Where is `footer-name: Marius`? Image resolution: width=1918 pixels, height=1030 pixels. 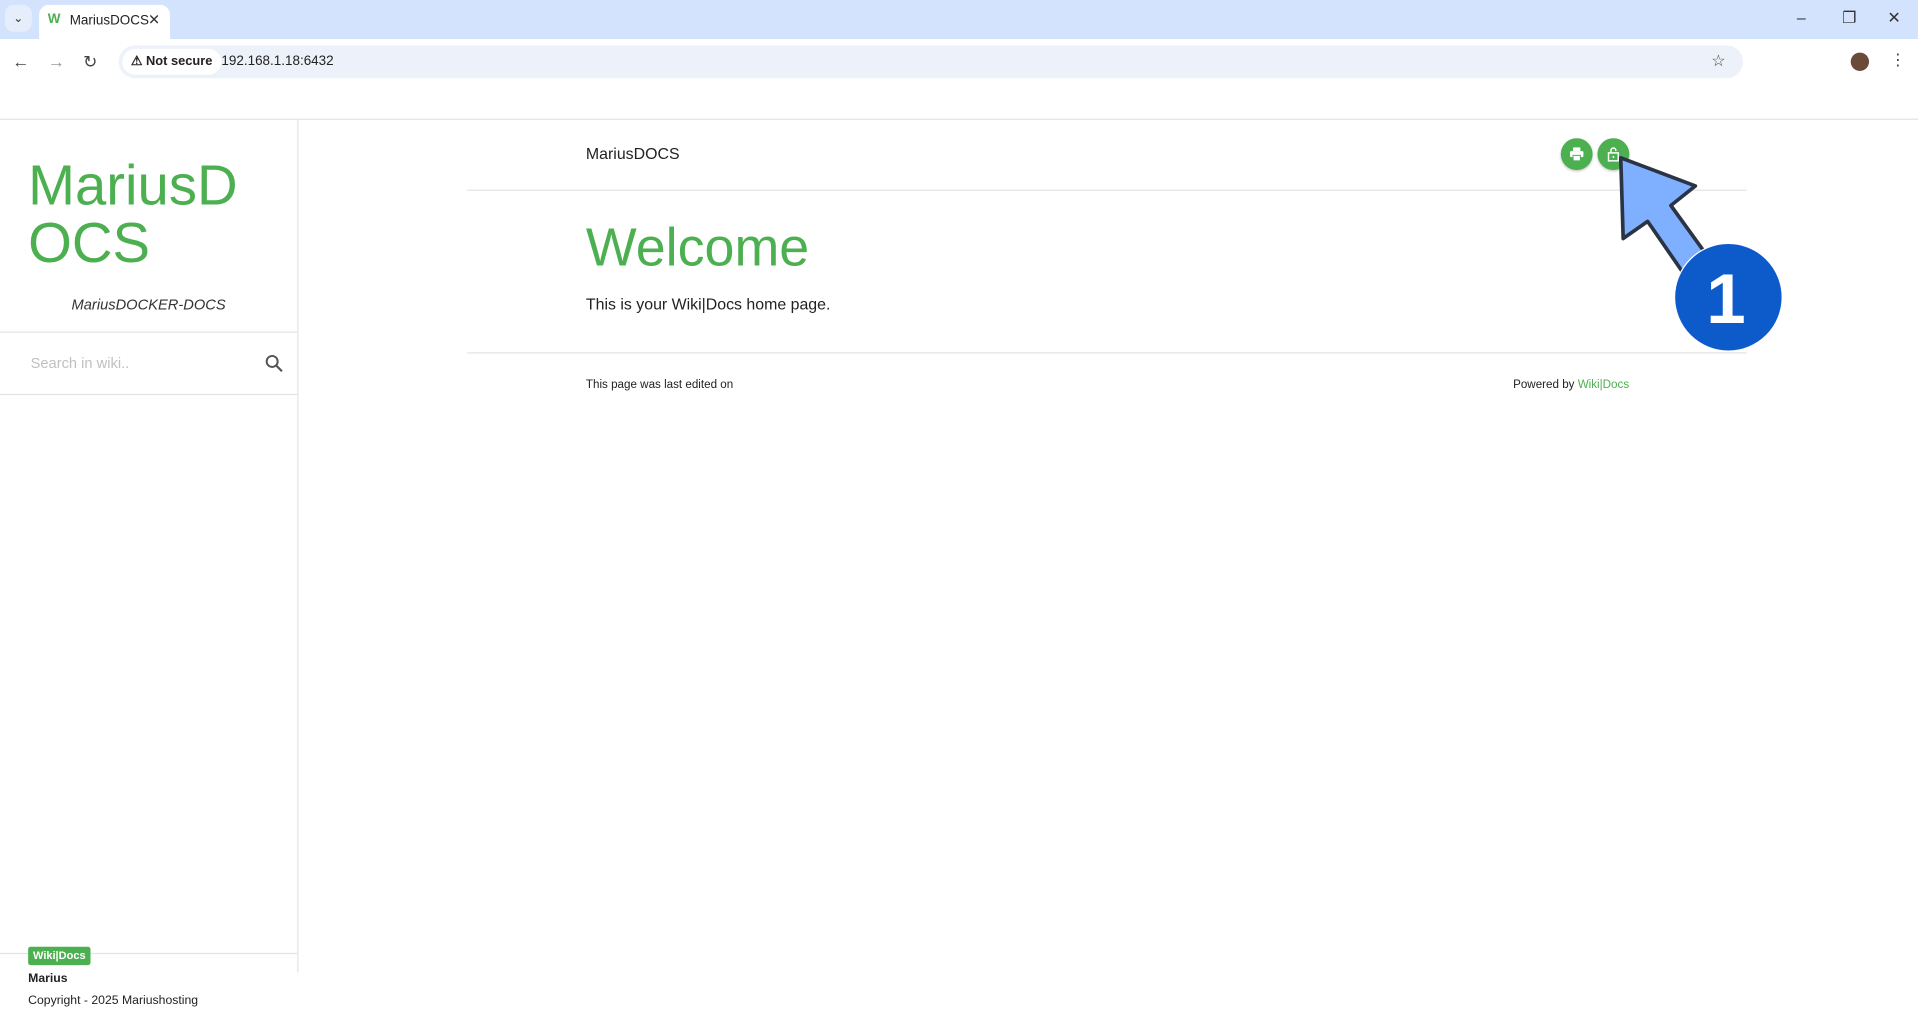
footer-name: Marius is located at coordinates (48, 979).